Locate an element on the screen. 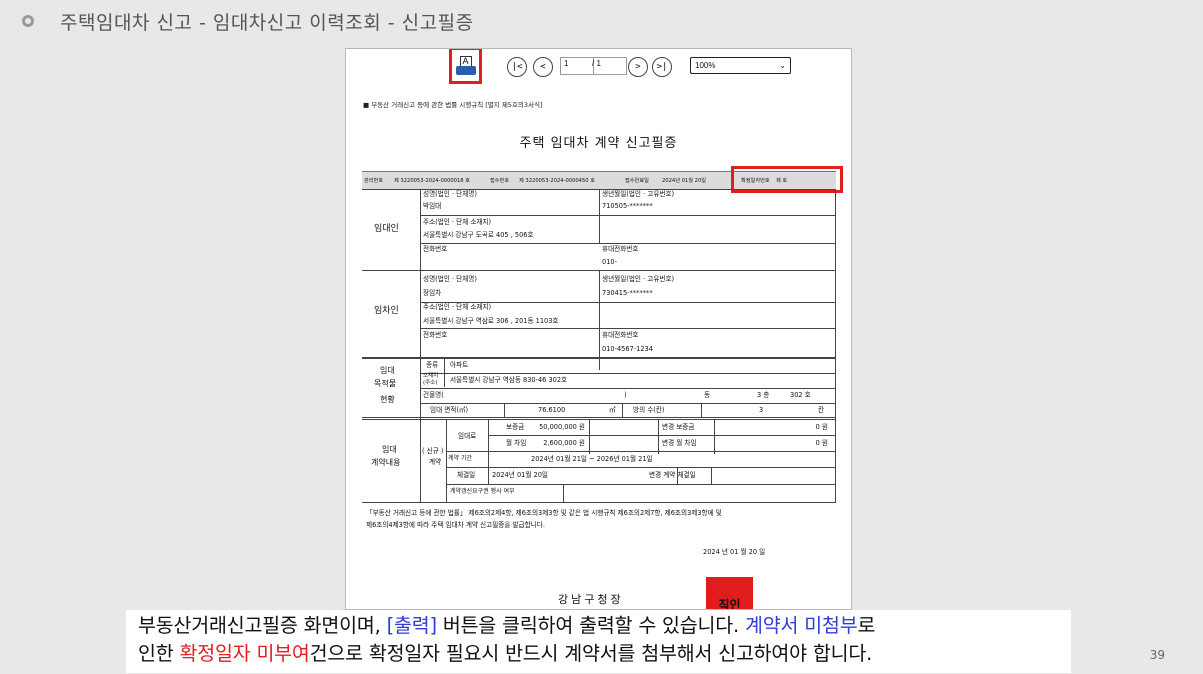 This screenshot has width=1203, height=674. mgmt-value: 제 3220053-2024-0000018 호 is located at coordinates (432, 181).